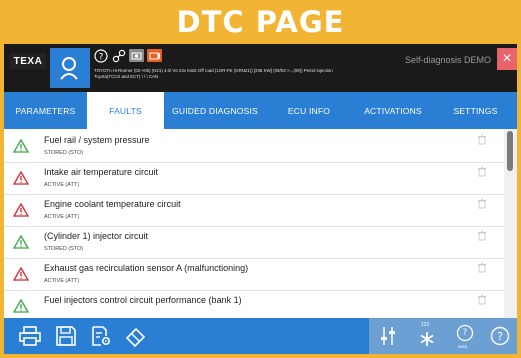 The height and width of the screenshot is (358, 521). I want to click on report-settings-icon, so click(101, 336).